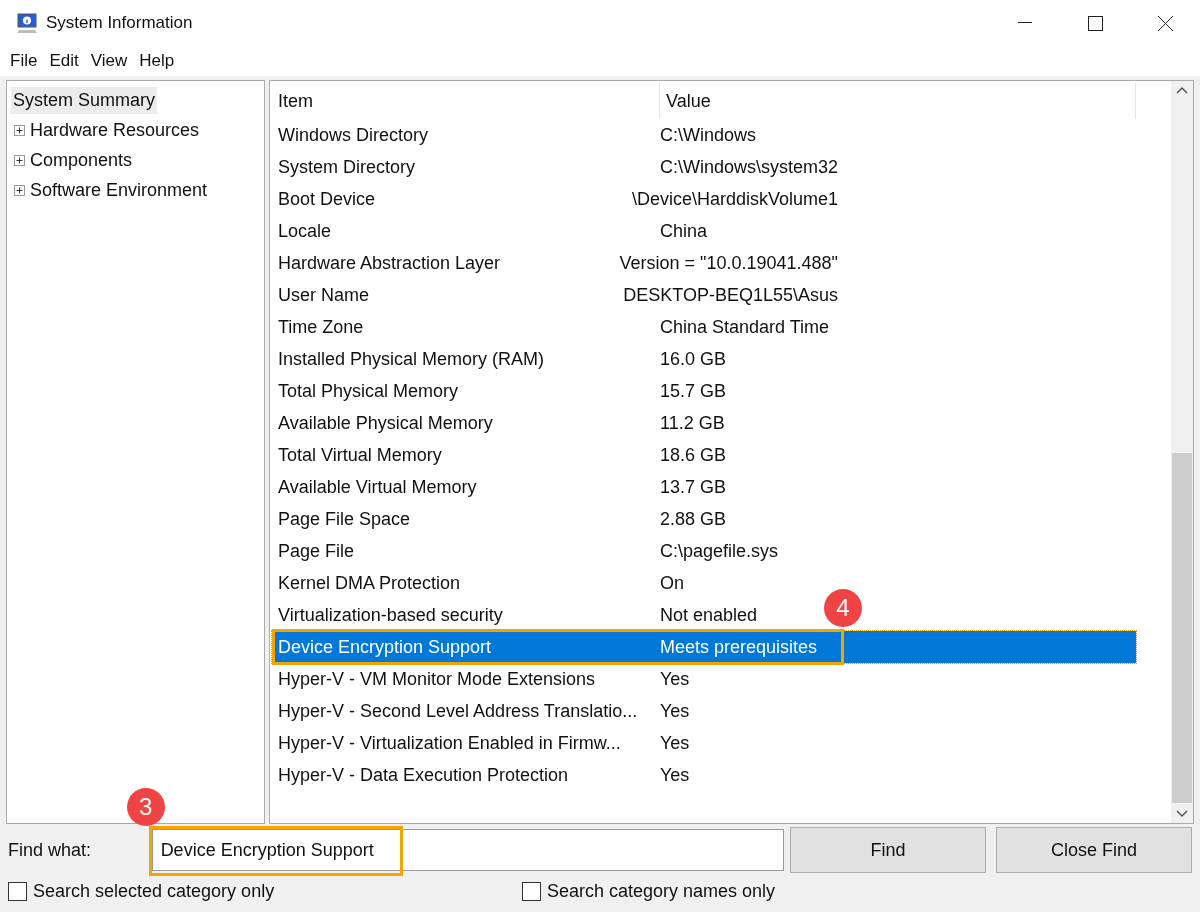 The image size is (1200, 912). I want to click on item-cell-text: Total Physical Memory, so click(368, 391).